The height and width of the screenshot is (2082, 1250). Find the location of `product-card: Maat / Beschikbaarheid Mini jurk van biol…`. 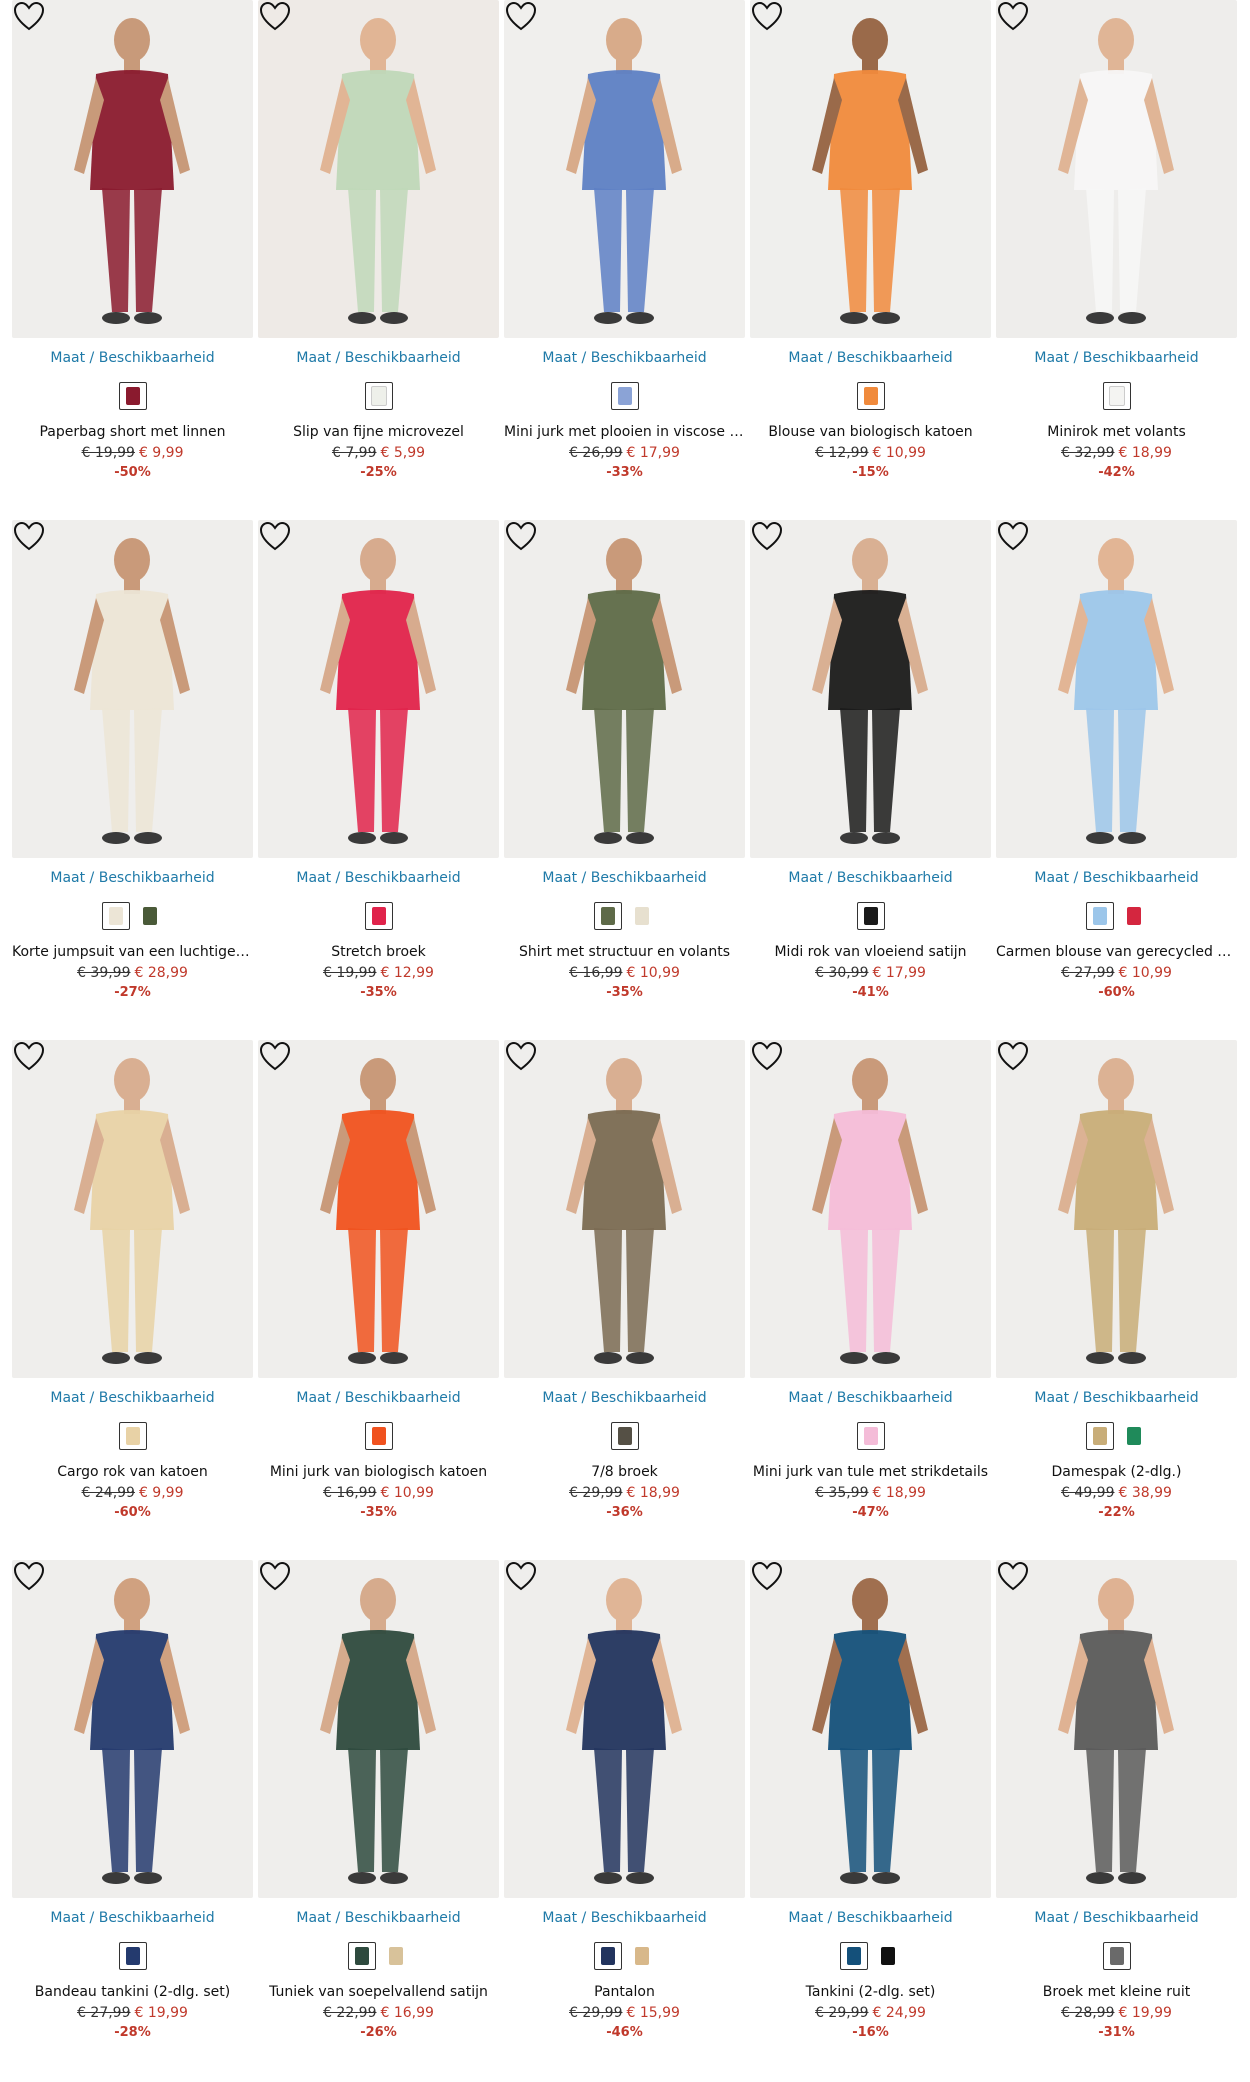

product-card: Maat / Beschikbaarheid Mini jurk van biol… is located at coordinates (378, 1280).